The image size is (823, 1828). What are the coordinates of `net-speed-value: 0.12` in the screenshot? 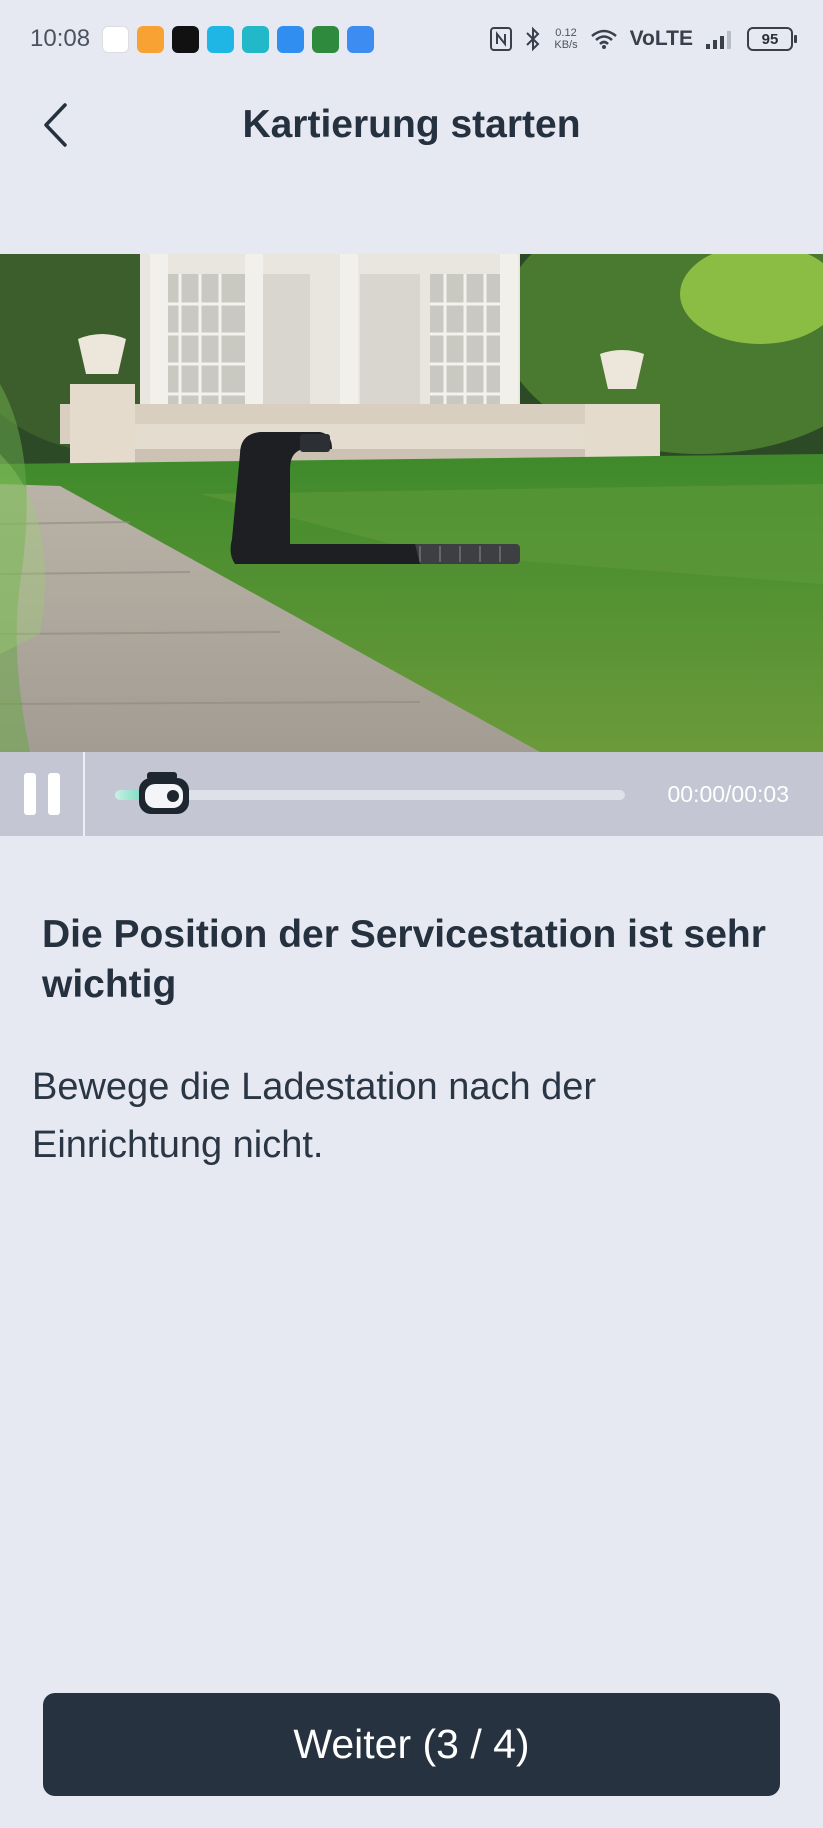 It's located at (566, 33).